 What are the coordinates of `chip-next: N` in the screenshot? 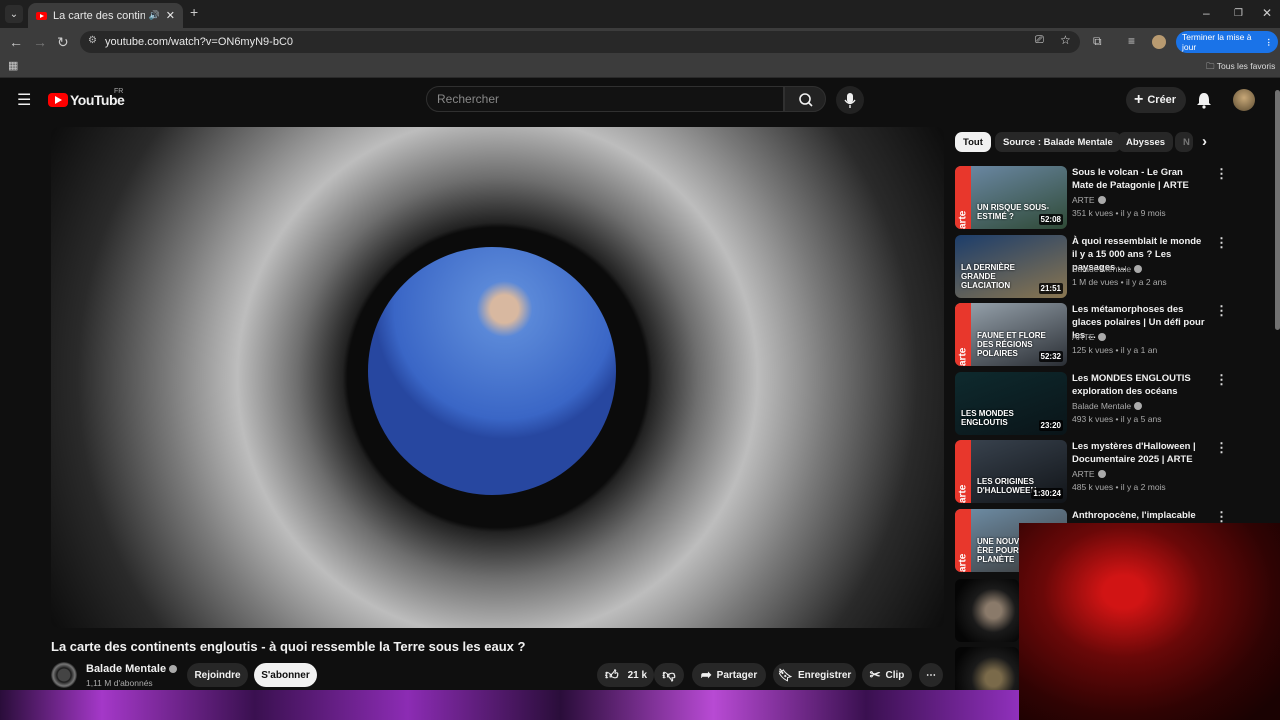 It's located at (1184, 142).